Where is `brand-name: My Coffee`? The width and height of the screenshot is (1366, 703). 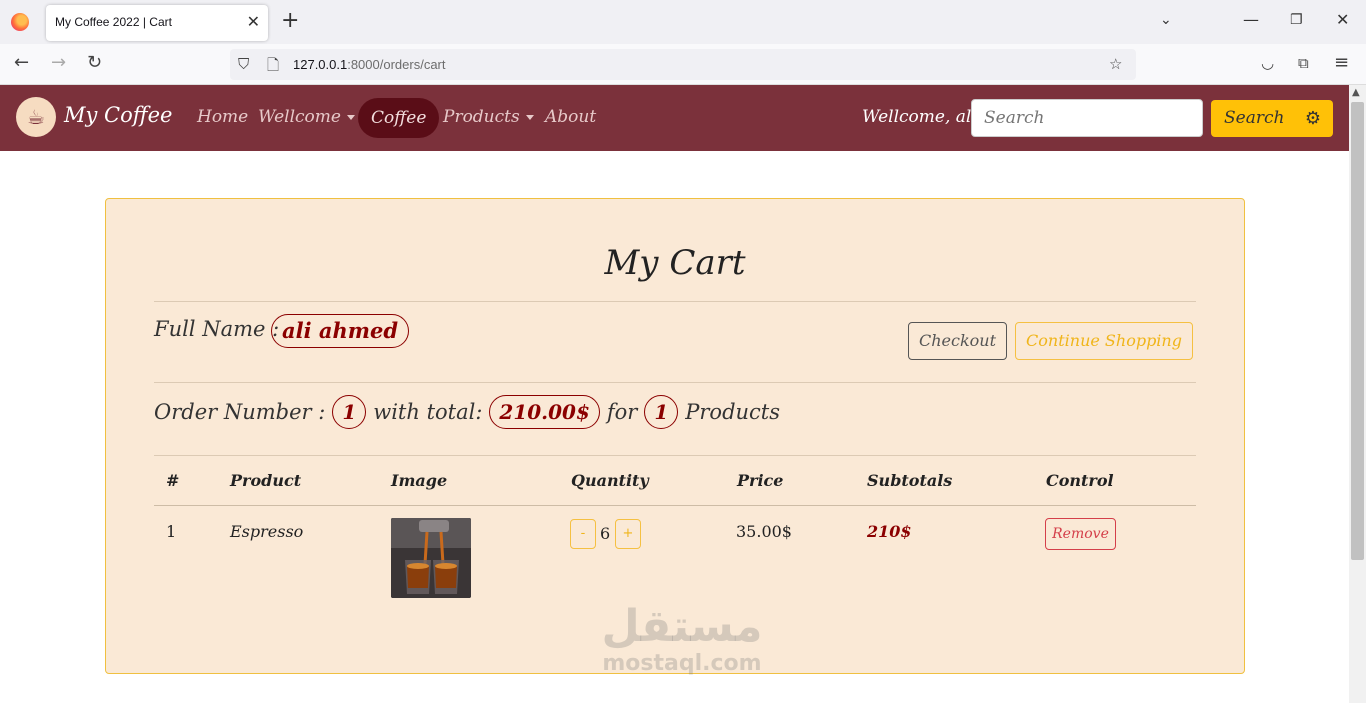
brand-name: My Coffee is located at coordinates (118, 115).